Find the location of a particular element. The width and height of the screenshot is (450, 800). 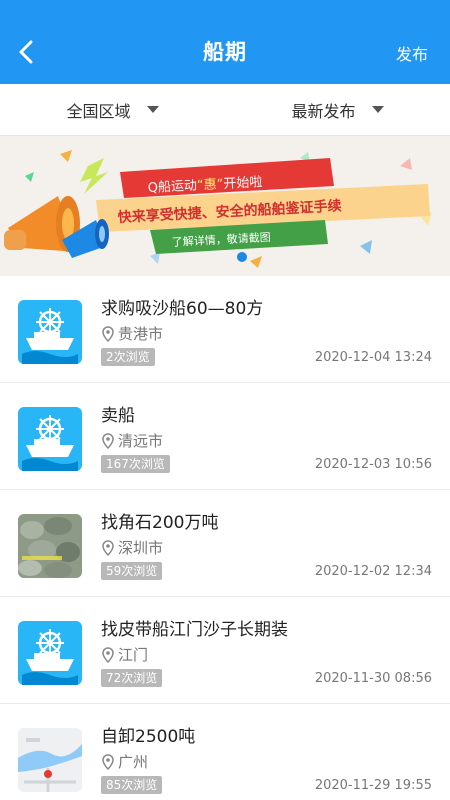

list-item: 找皮带船江门沙子长期装 江门 72次浏览 2020-11-30 08:56 is located at coordinates (225, 650).